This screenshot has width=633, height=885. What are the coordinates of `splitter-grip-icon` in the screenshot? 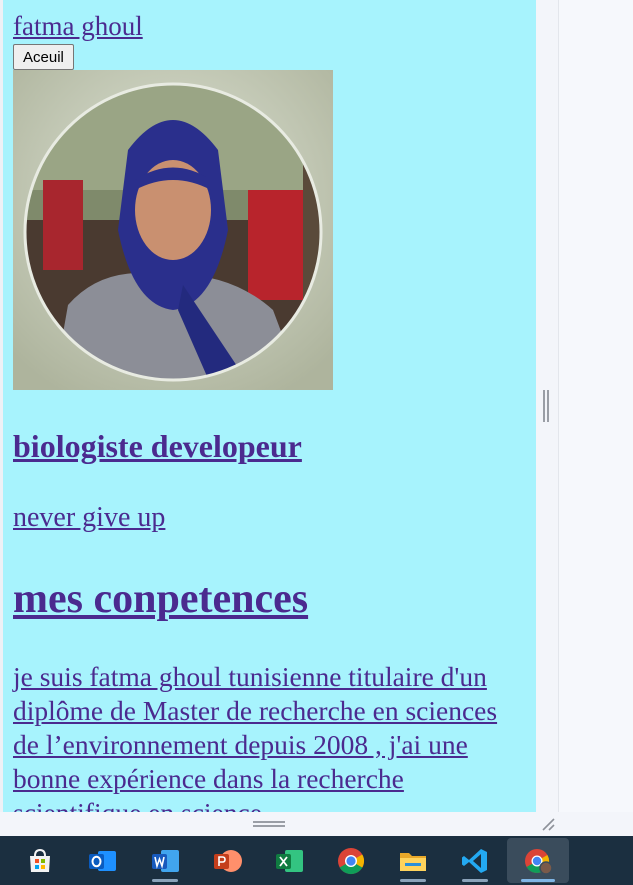 It's located at (546, 406).